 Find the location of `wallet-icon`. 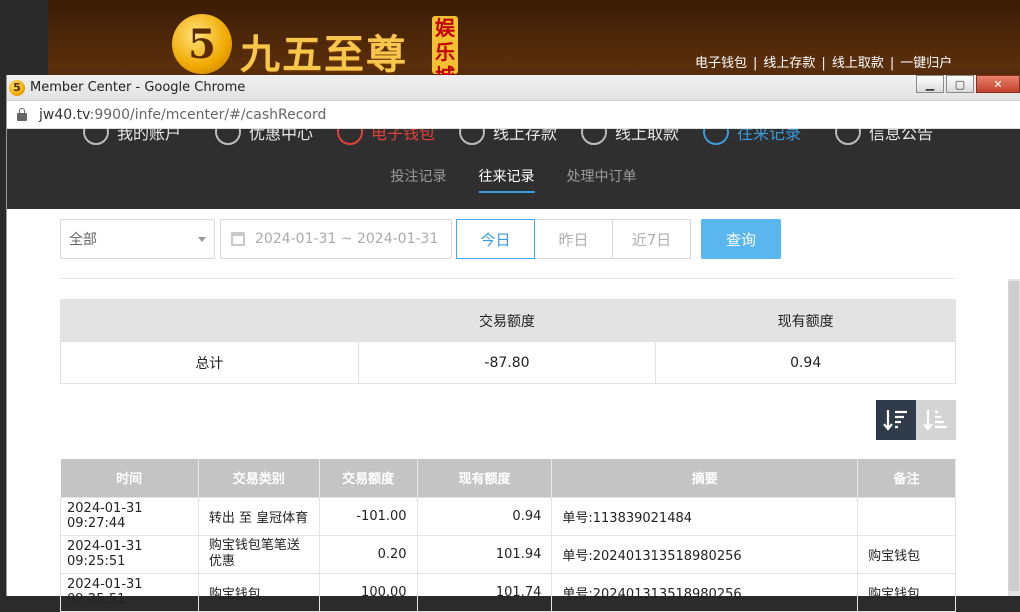

wallet-icon is located at coordinates (350, 137).